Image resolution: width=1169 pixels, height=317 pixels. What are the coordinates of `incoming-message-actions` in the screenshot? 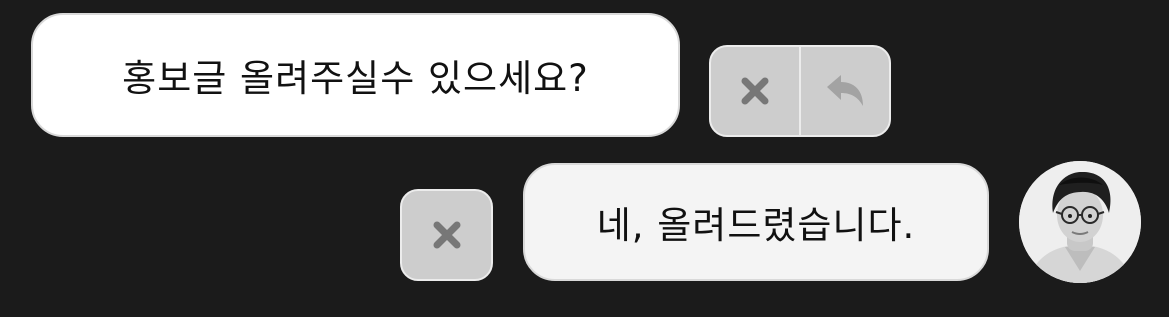 It's located at (800, 91).